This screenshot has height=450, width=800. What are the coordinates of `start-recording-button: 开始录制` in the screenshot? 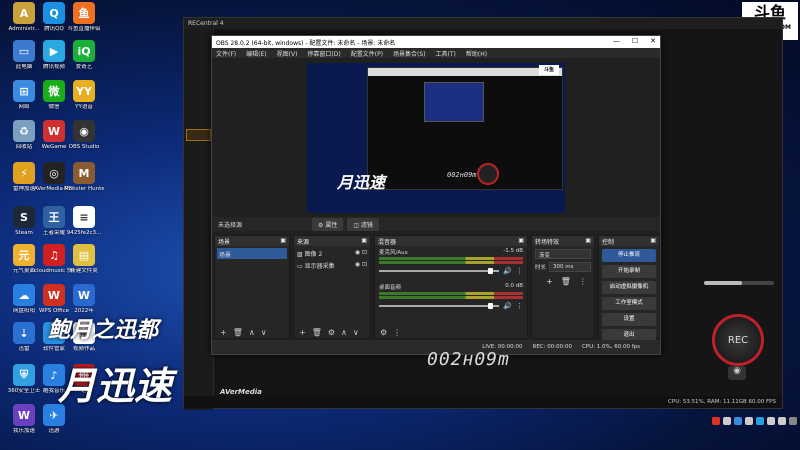 It's located at (629, 271).